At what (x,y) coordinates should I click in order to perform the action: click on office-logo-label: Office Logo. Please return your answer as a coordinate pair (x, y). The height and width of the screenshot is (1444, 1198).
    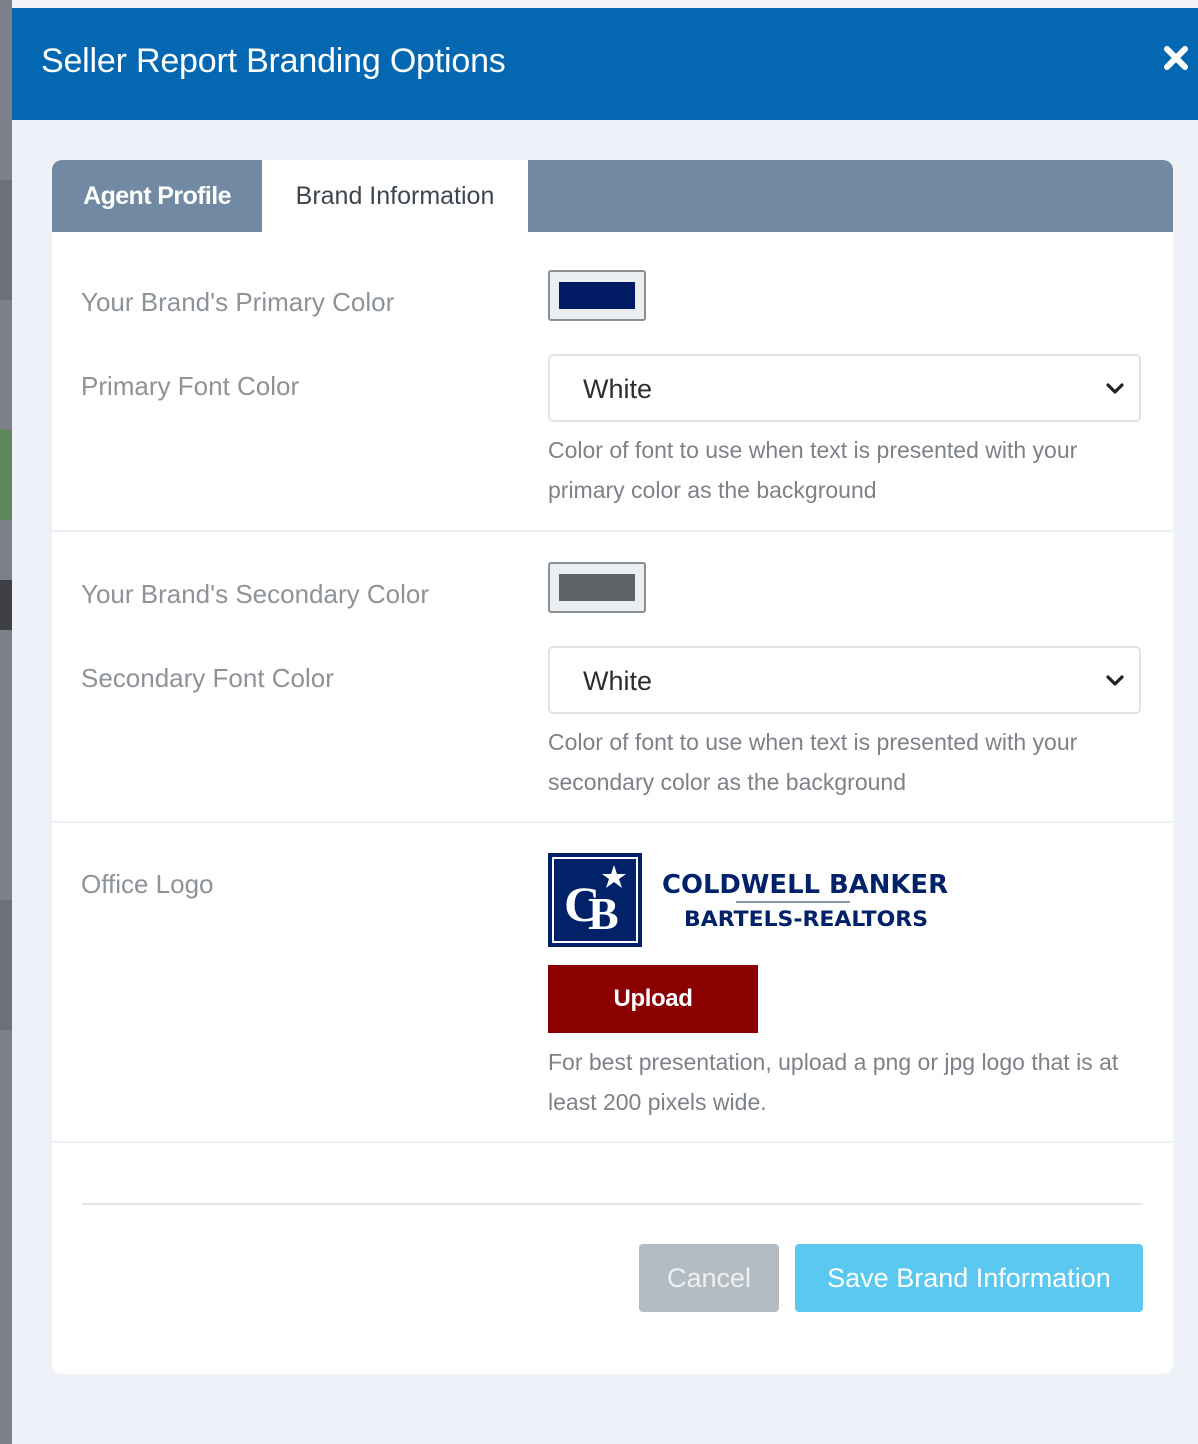
    Looking at the image, I should click on (147, 884).